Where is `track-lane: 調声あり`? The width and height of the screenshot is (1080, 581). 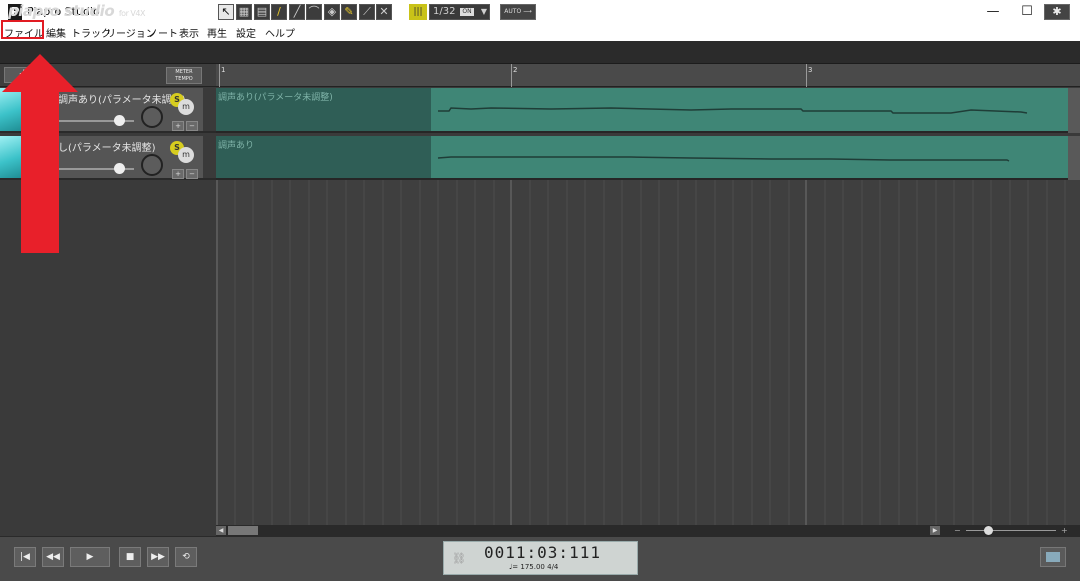 track-lane: 調声あり is located at coordinates (642, 158).